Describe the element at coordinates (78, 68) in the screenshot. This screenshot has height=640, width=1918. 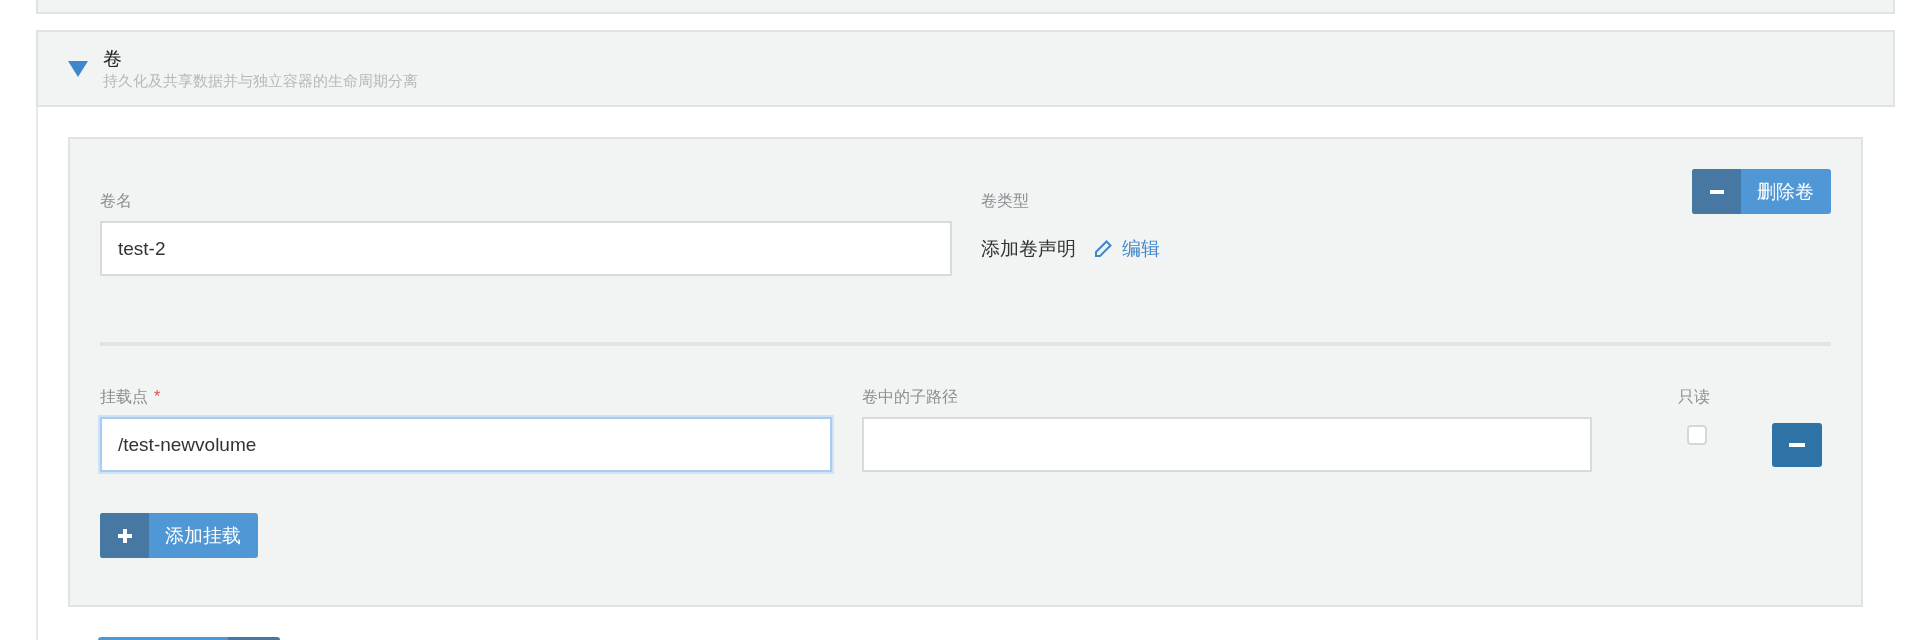
I see `triangle-icon` at that location.